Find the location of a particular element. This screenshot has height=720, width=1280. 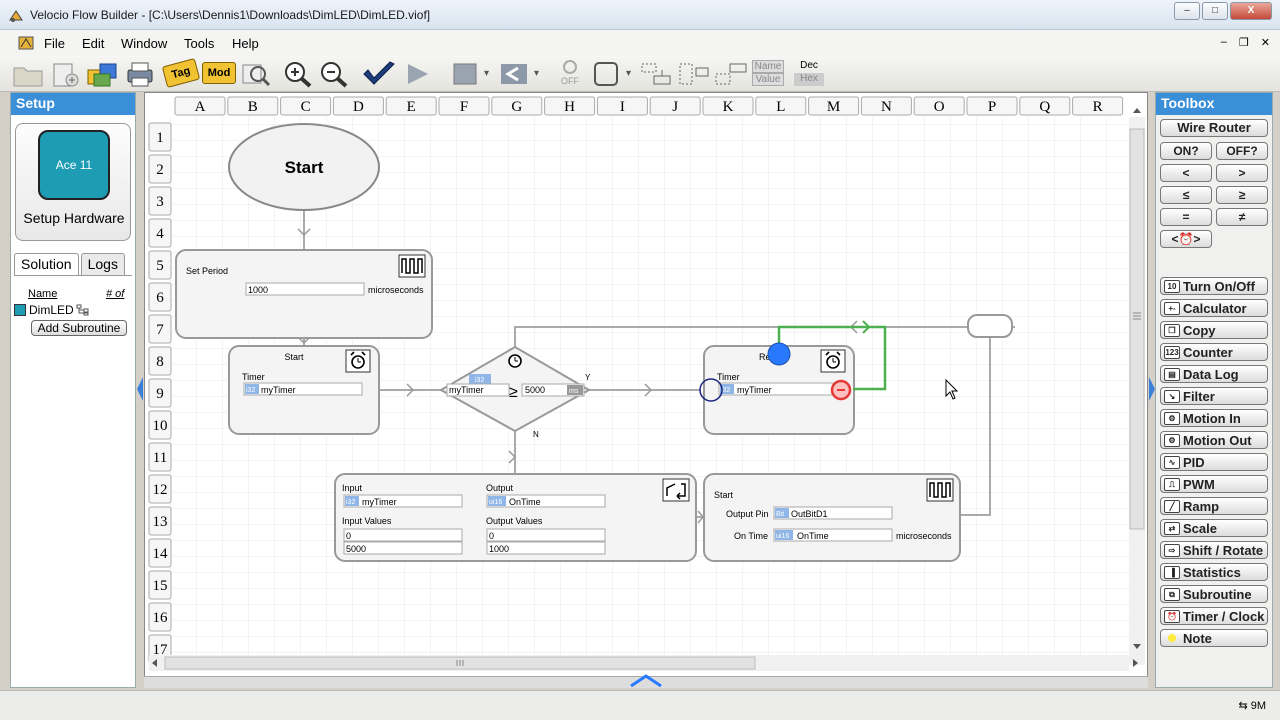

select-shape-icon is located at coordinates (607, 74).